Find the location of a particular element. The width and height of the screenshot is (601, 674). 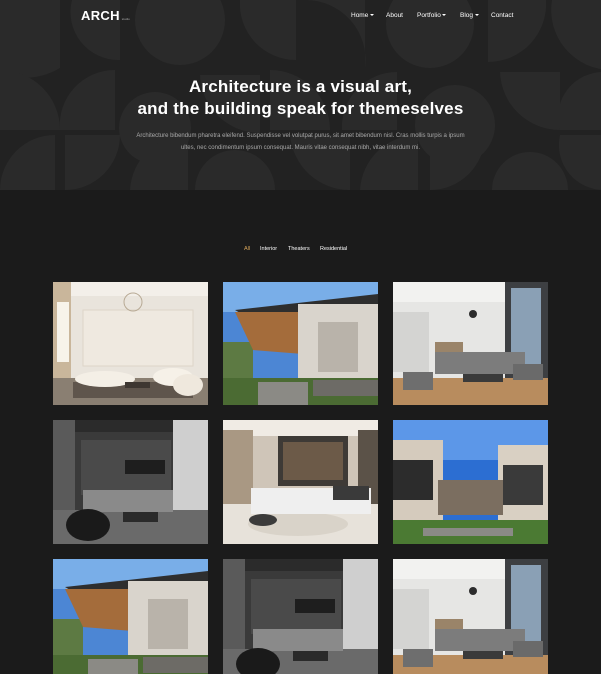

nav-item-about-label: About is located at coordinates (394, 15).